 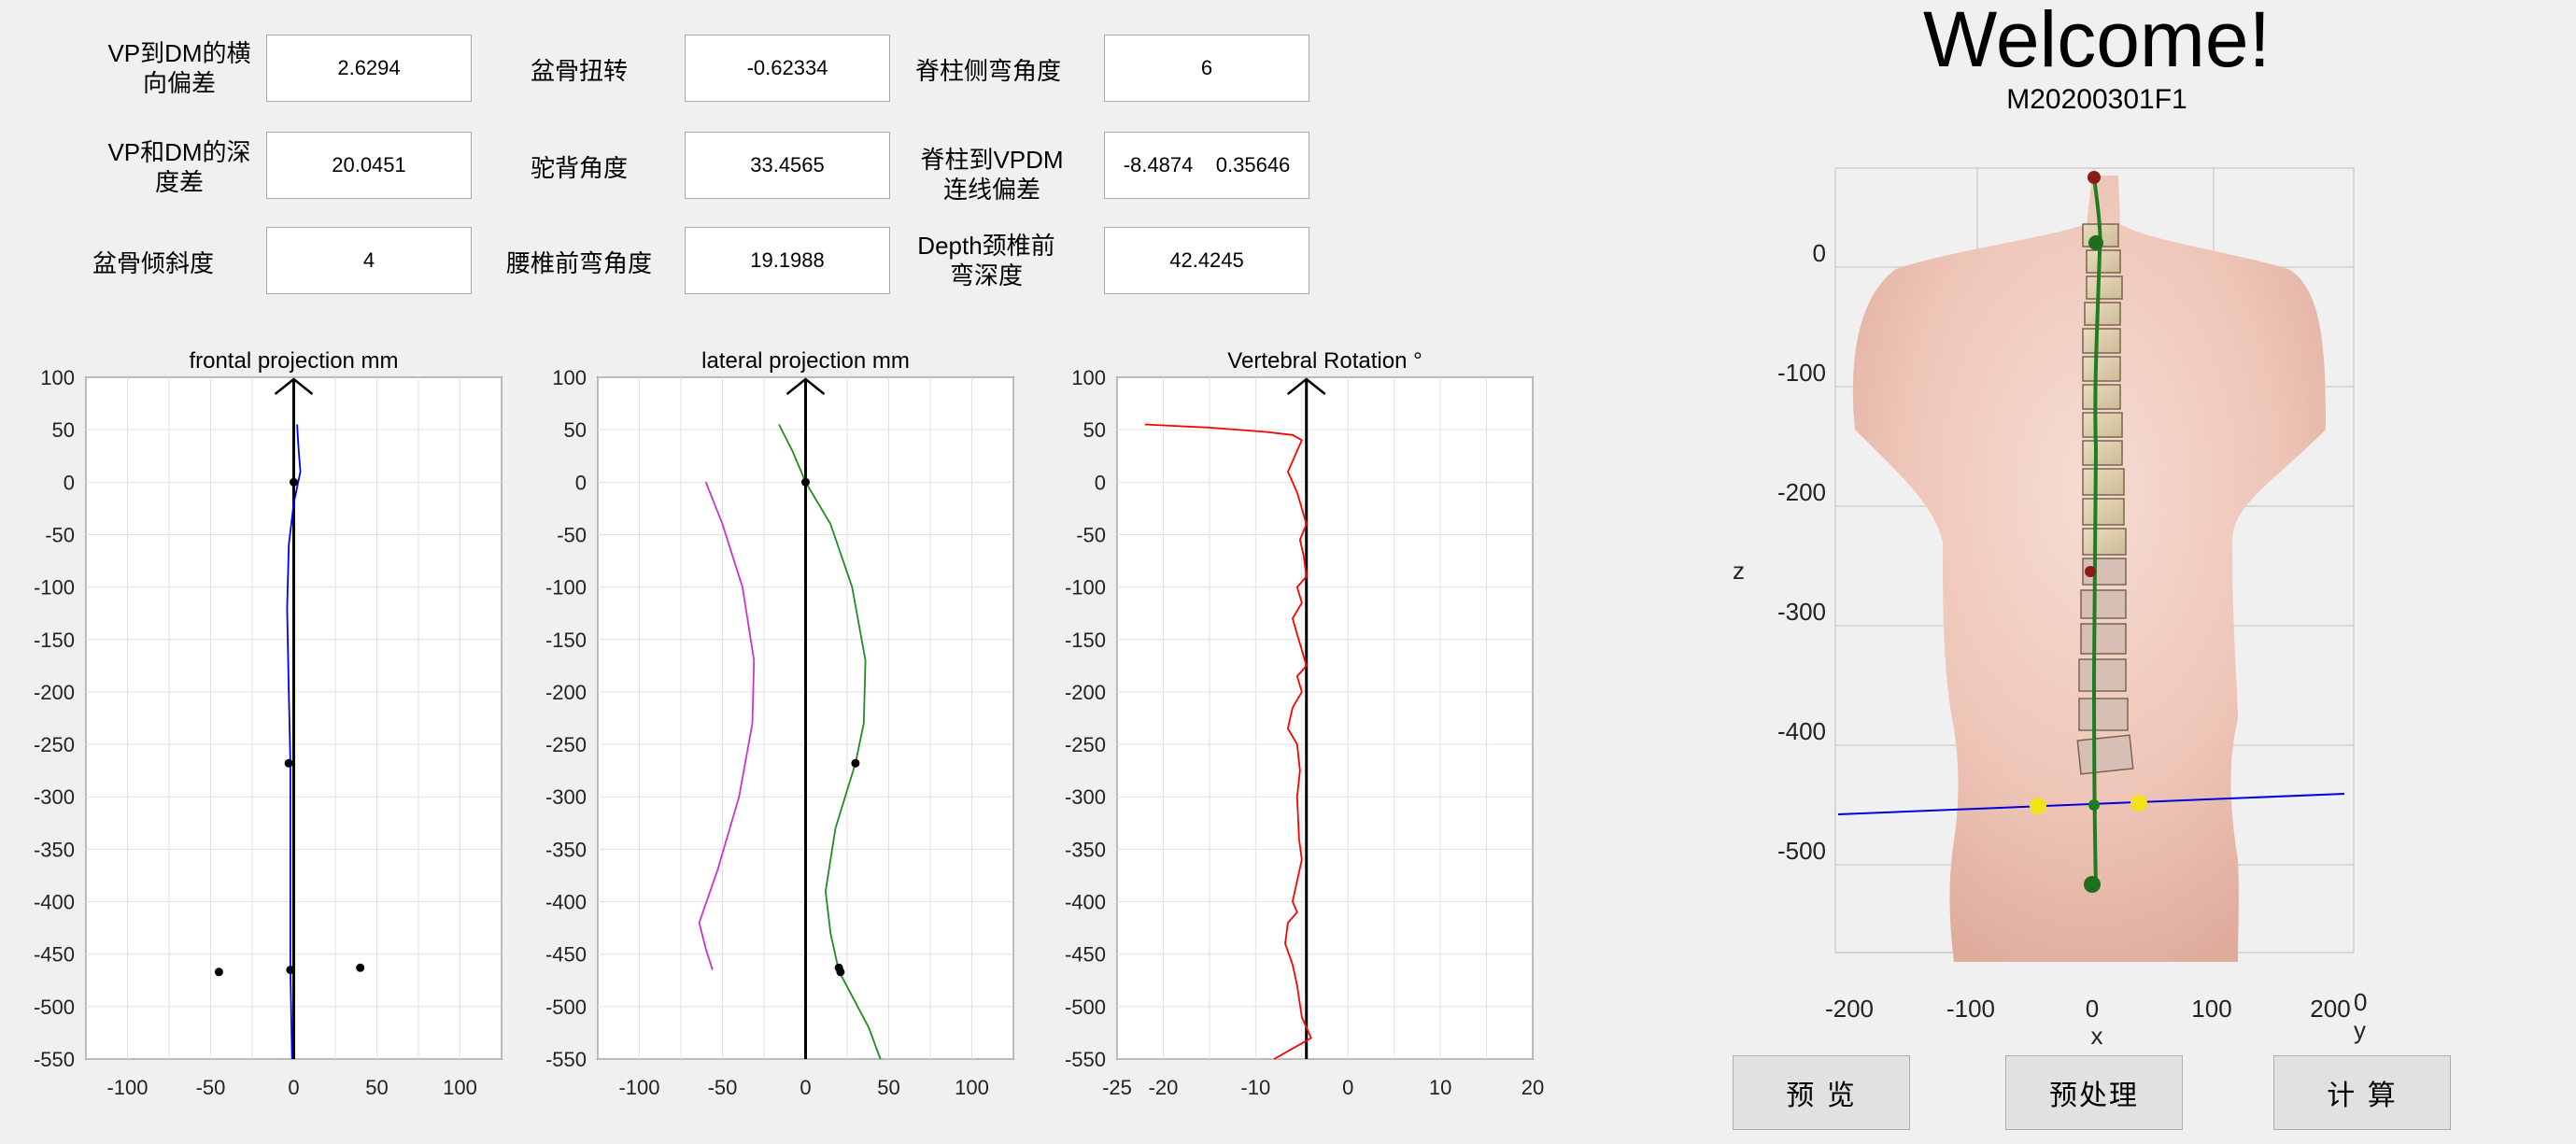 What do you see at coordinates (2038, 806) in the screenshot?
I see `marker-pelvis-left` at bounding box center [2038, 806].